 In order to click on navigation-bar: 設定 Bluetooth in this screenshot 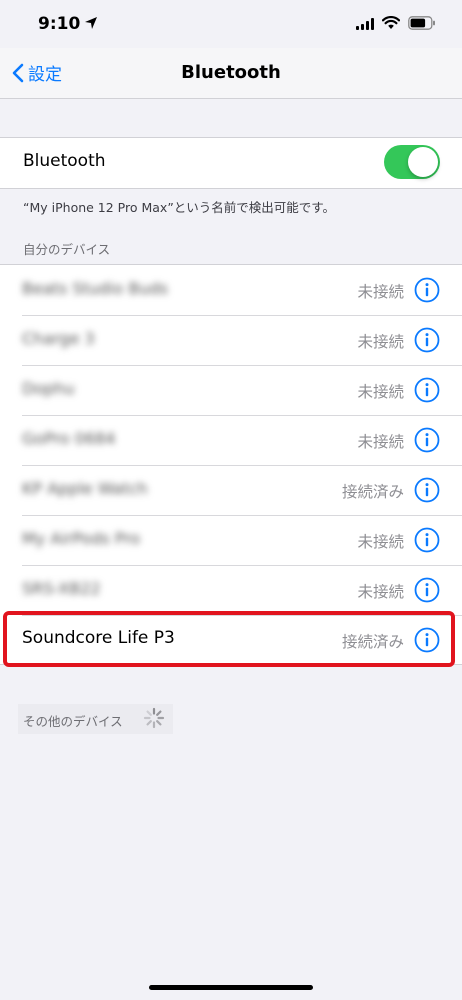, I will do `click(231, 73)`.